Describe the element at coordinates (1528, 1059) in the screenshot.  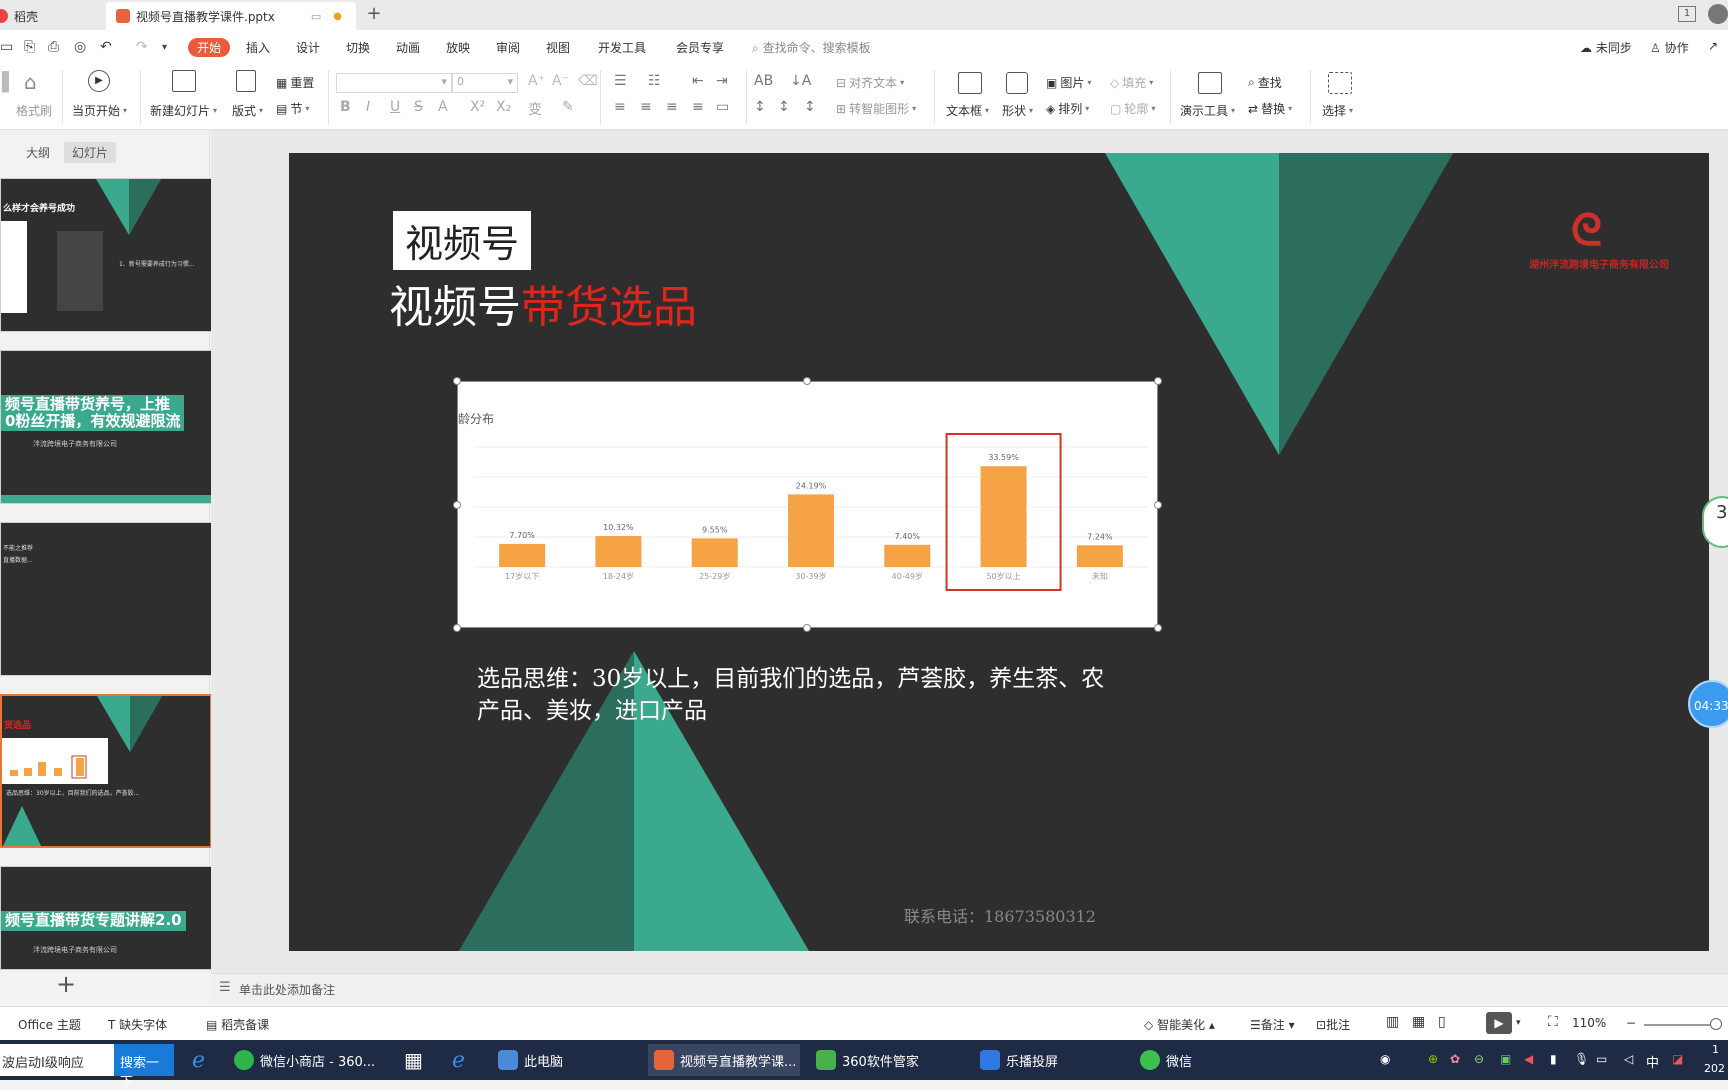
I see `speaker-red-tray-icon: ◀` at that location.